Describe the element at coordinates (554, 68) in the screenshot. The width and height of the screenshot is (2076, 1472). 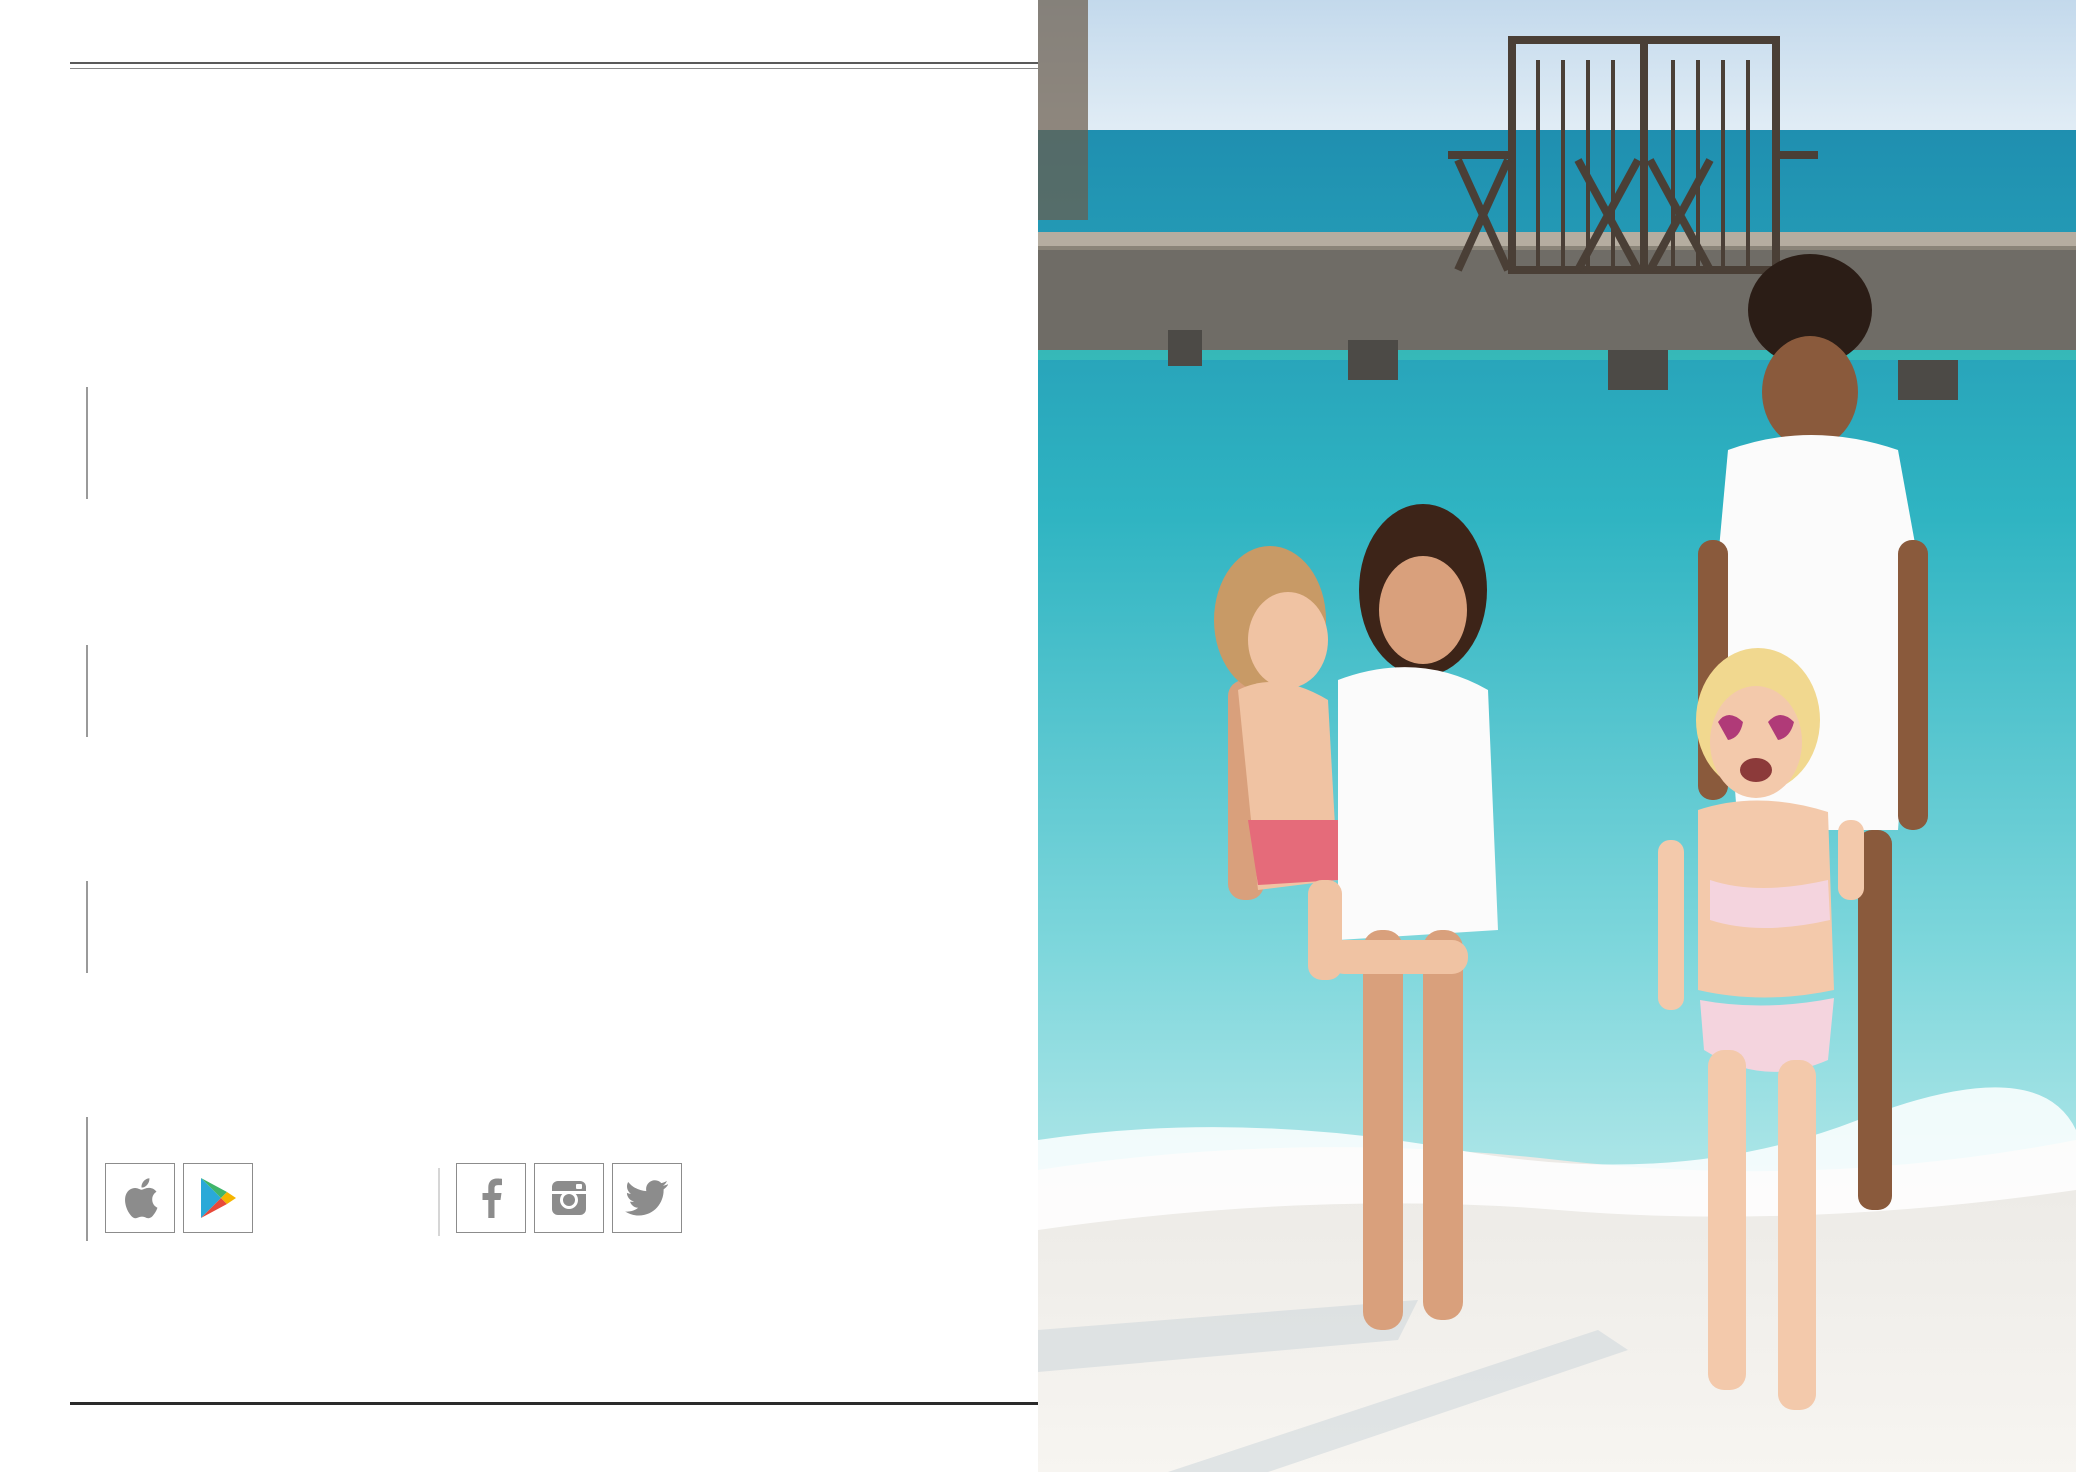
I see `top-rule-thin` at that location.